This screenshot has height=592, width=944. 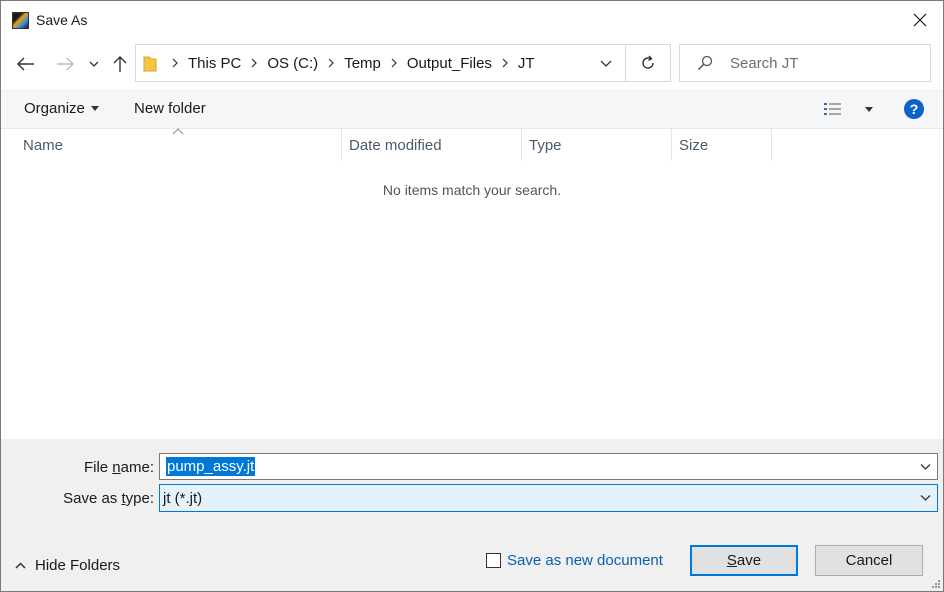 I want to click on hide-folders-button: Hide Folders, so click(x=67, y=565).